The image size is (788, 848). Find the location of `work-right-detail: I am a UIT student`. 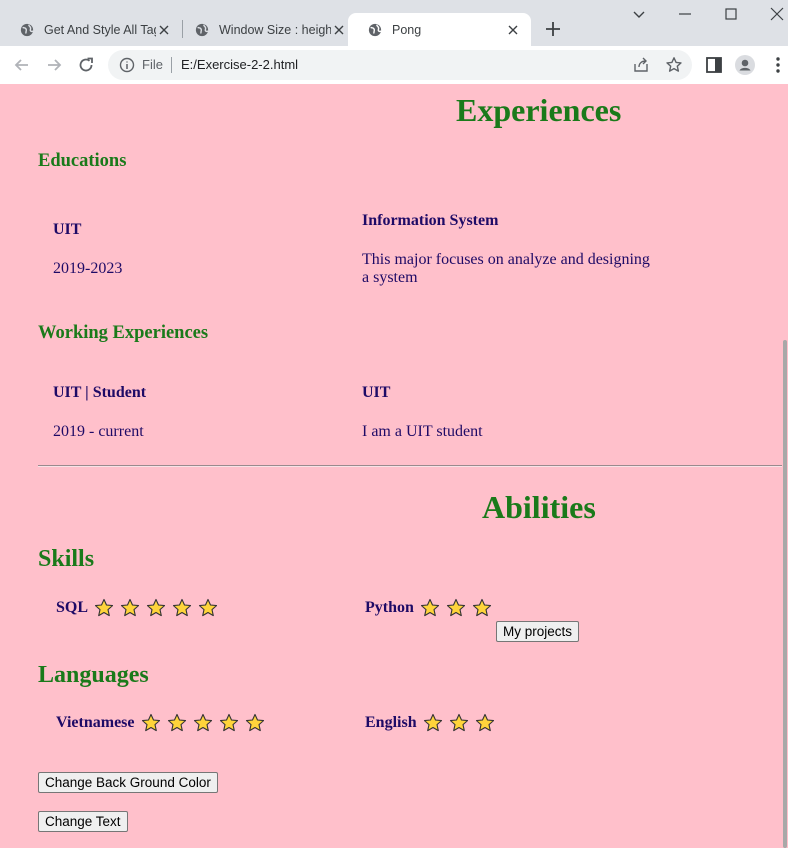

work-right-detail: I am a UIT student is located at coordinates (422, 431).